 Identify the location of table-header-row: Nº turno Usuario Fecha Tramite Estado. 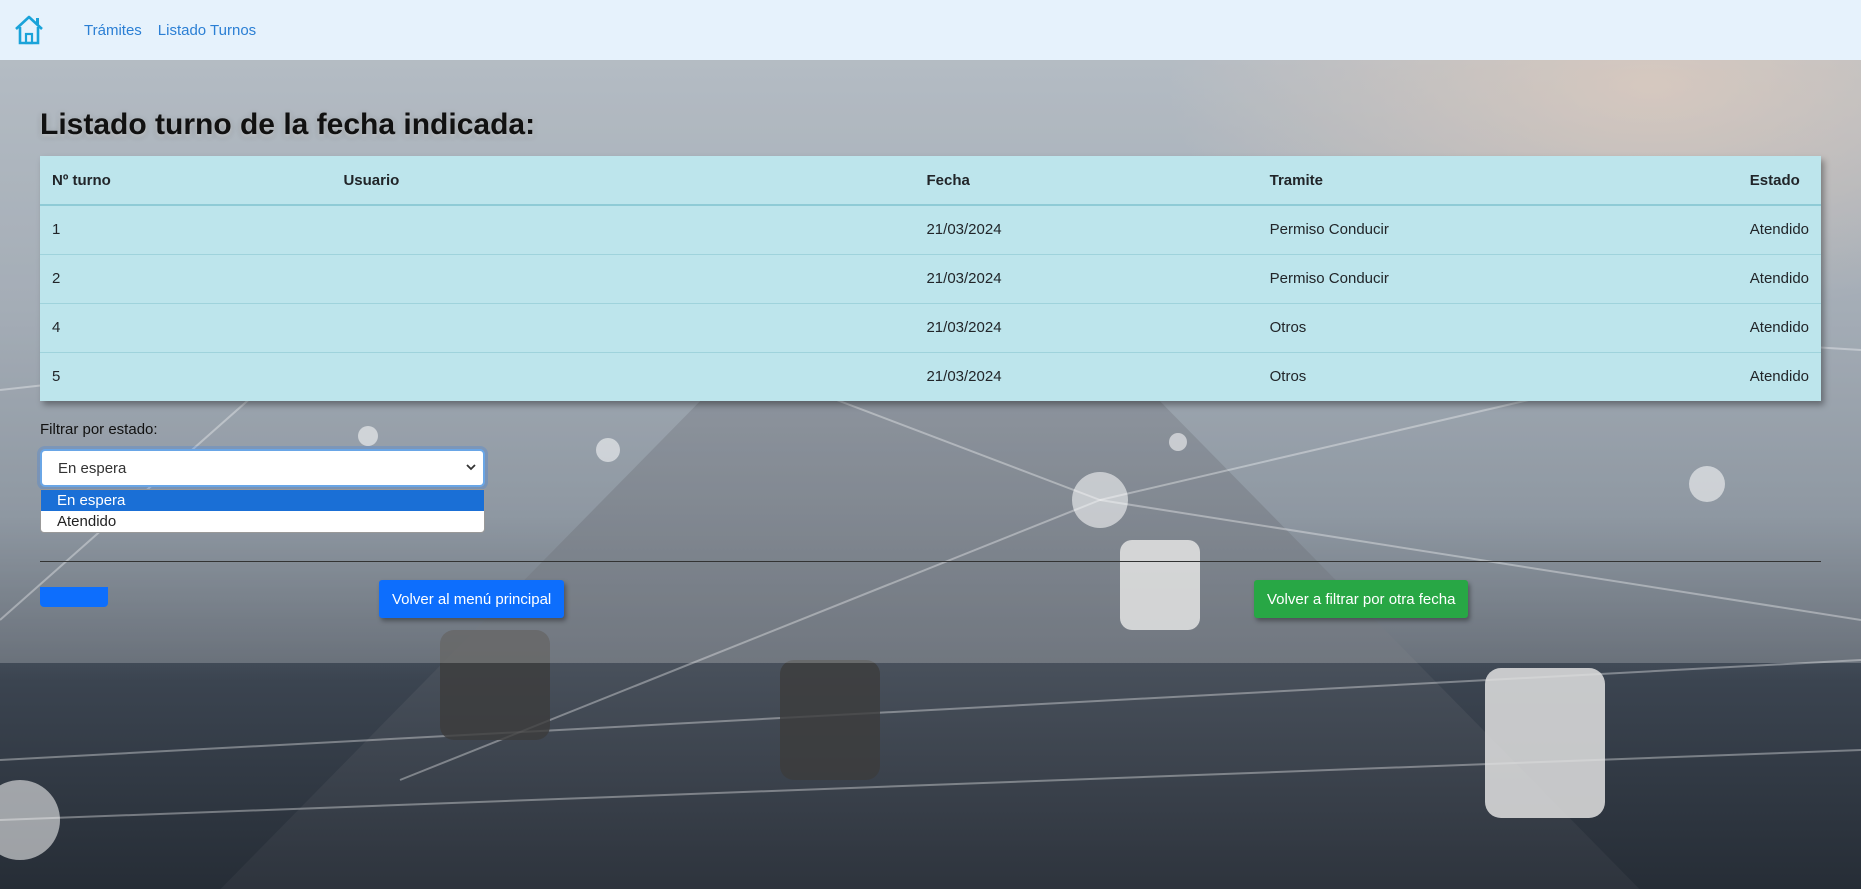
(930, 181).